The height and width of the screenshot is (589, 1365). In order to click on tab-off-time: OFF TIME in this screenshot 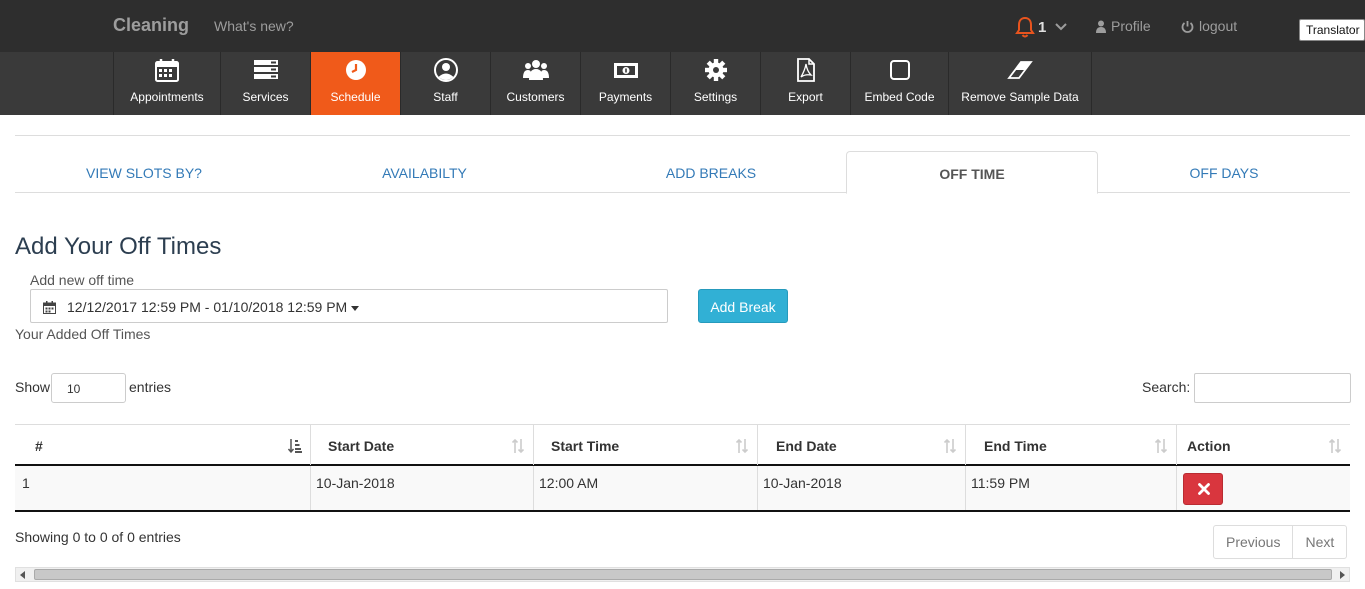, I will do `click(972, 172)`.